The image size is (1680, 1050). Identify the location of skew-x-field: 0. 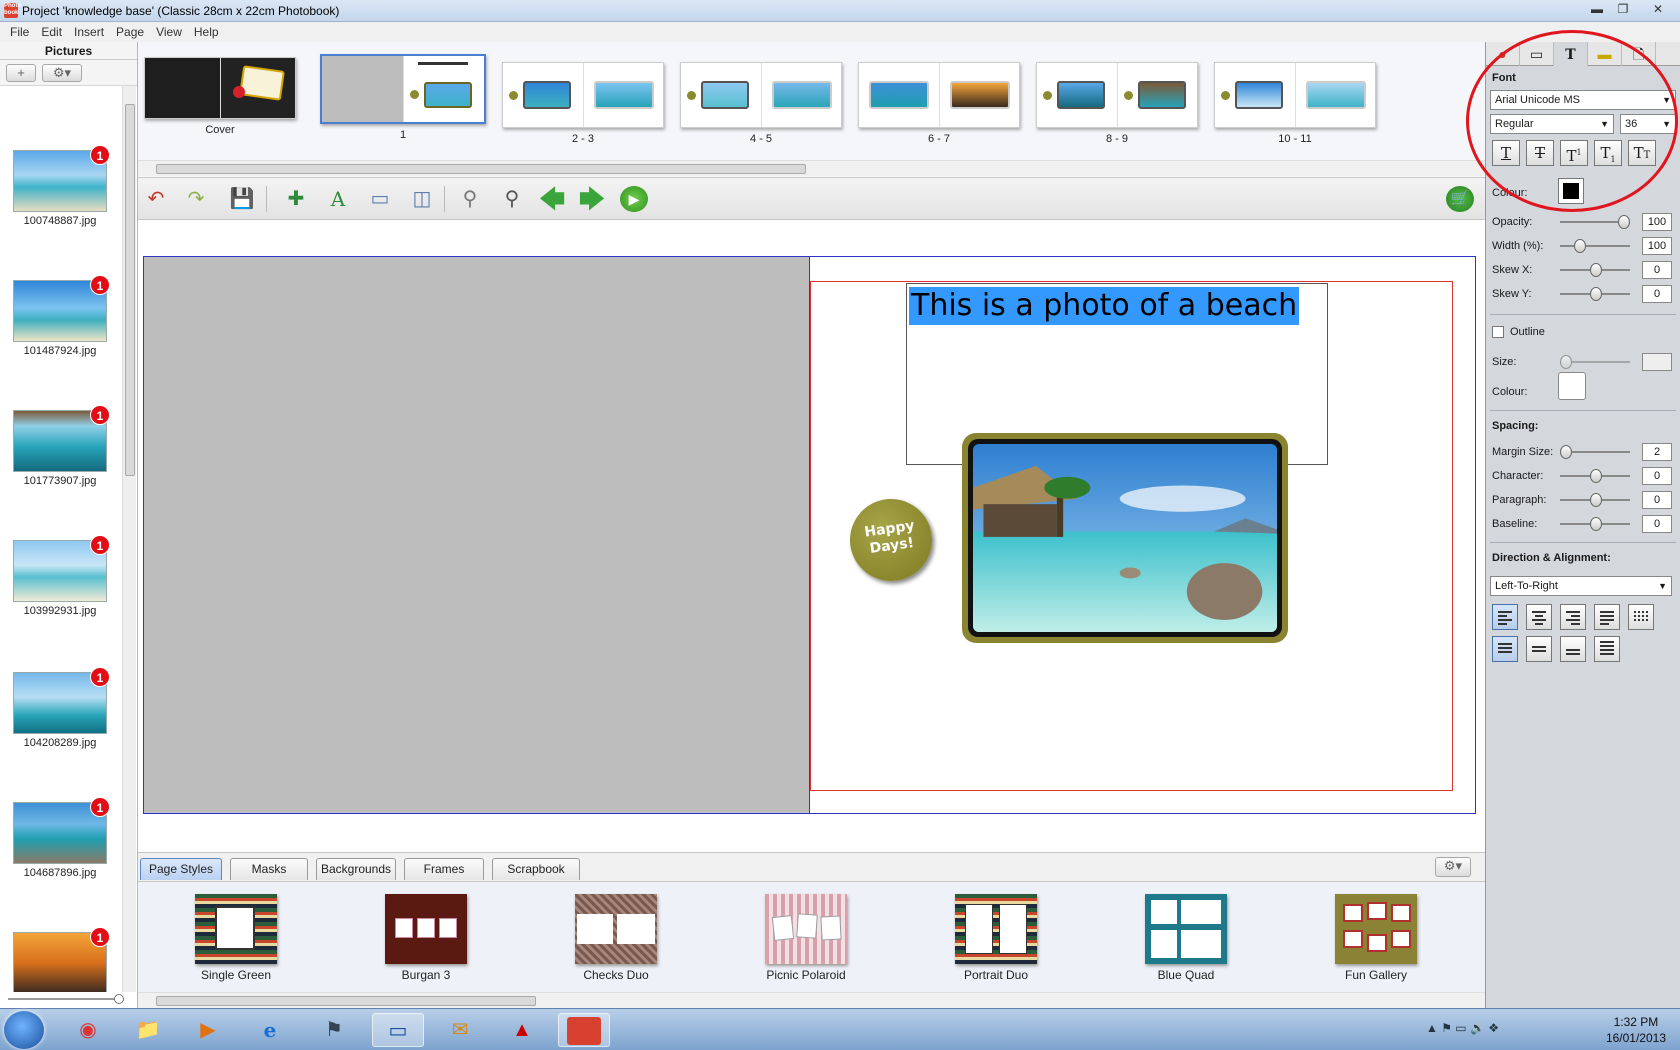
(1657, 270).